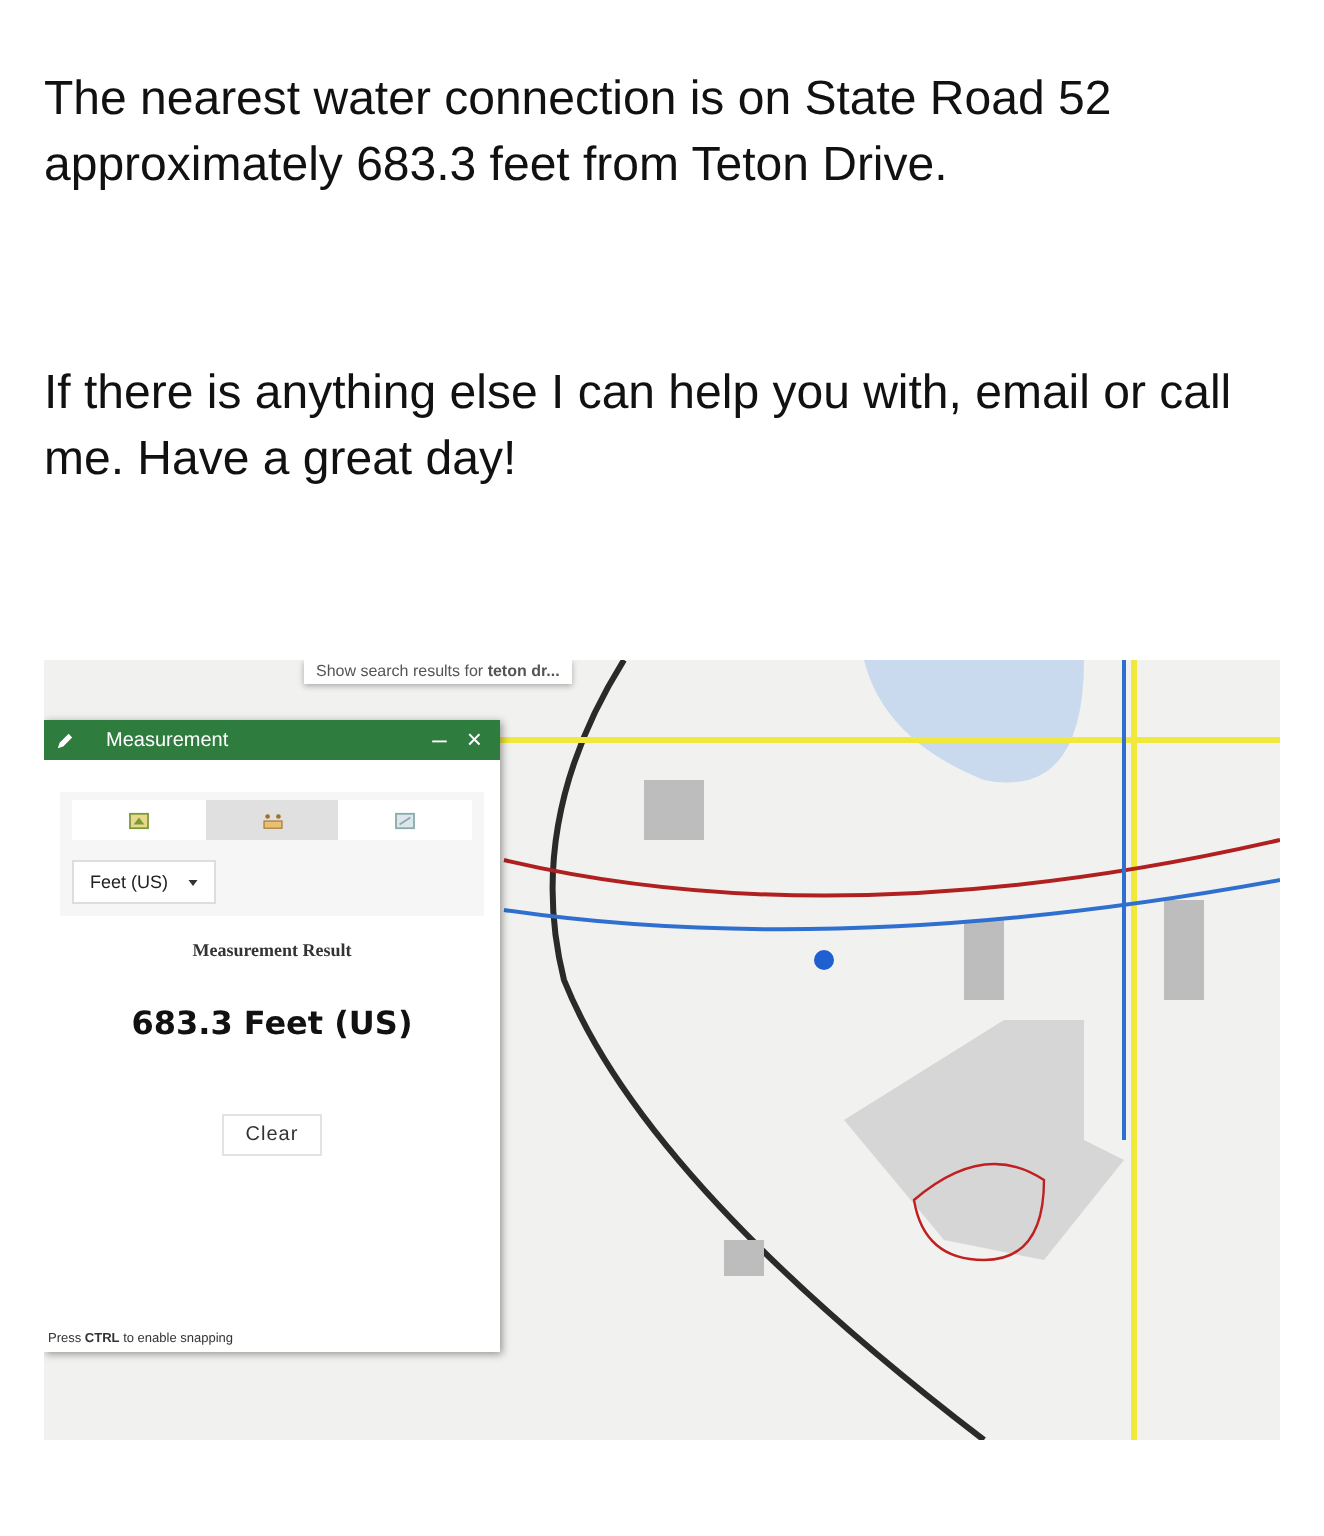 This screenshot has width=1324, height=1536. What do you see at coordinates (579, 133) in the screenshot?
I see `paragraph: The nearest water connection is on State Road 52 approximately 683.3 feet from Teton Drive.` at bounding box center [579, 133].